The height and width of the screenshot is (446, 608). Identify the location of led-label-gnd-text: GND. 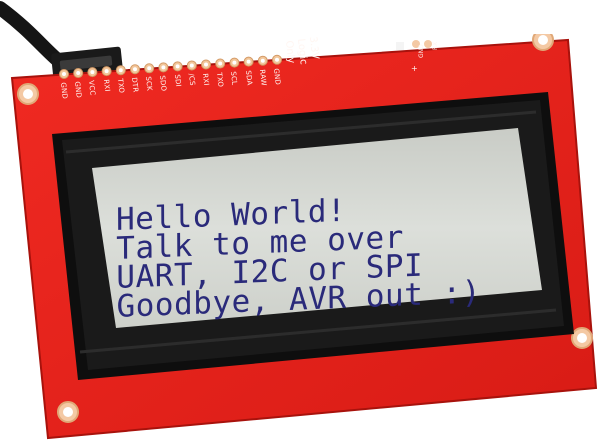
(421, 51).